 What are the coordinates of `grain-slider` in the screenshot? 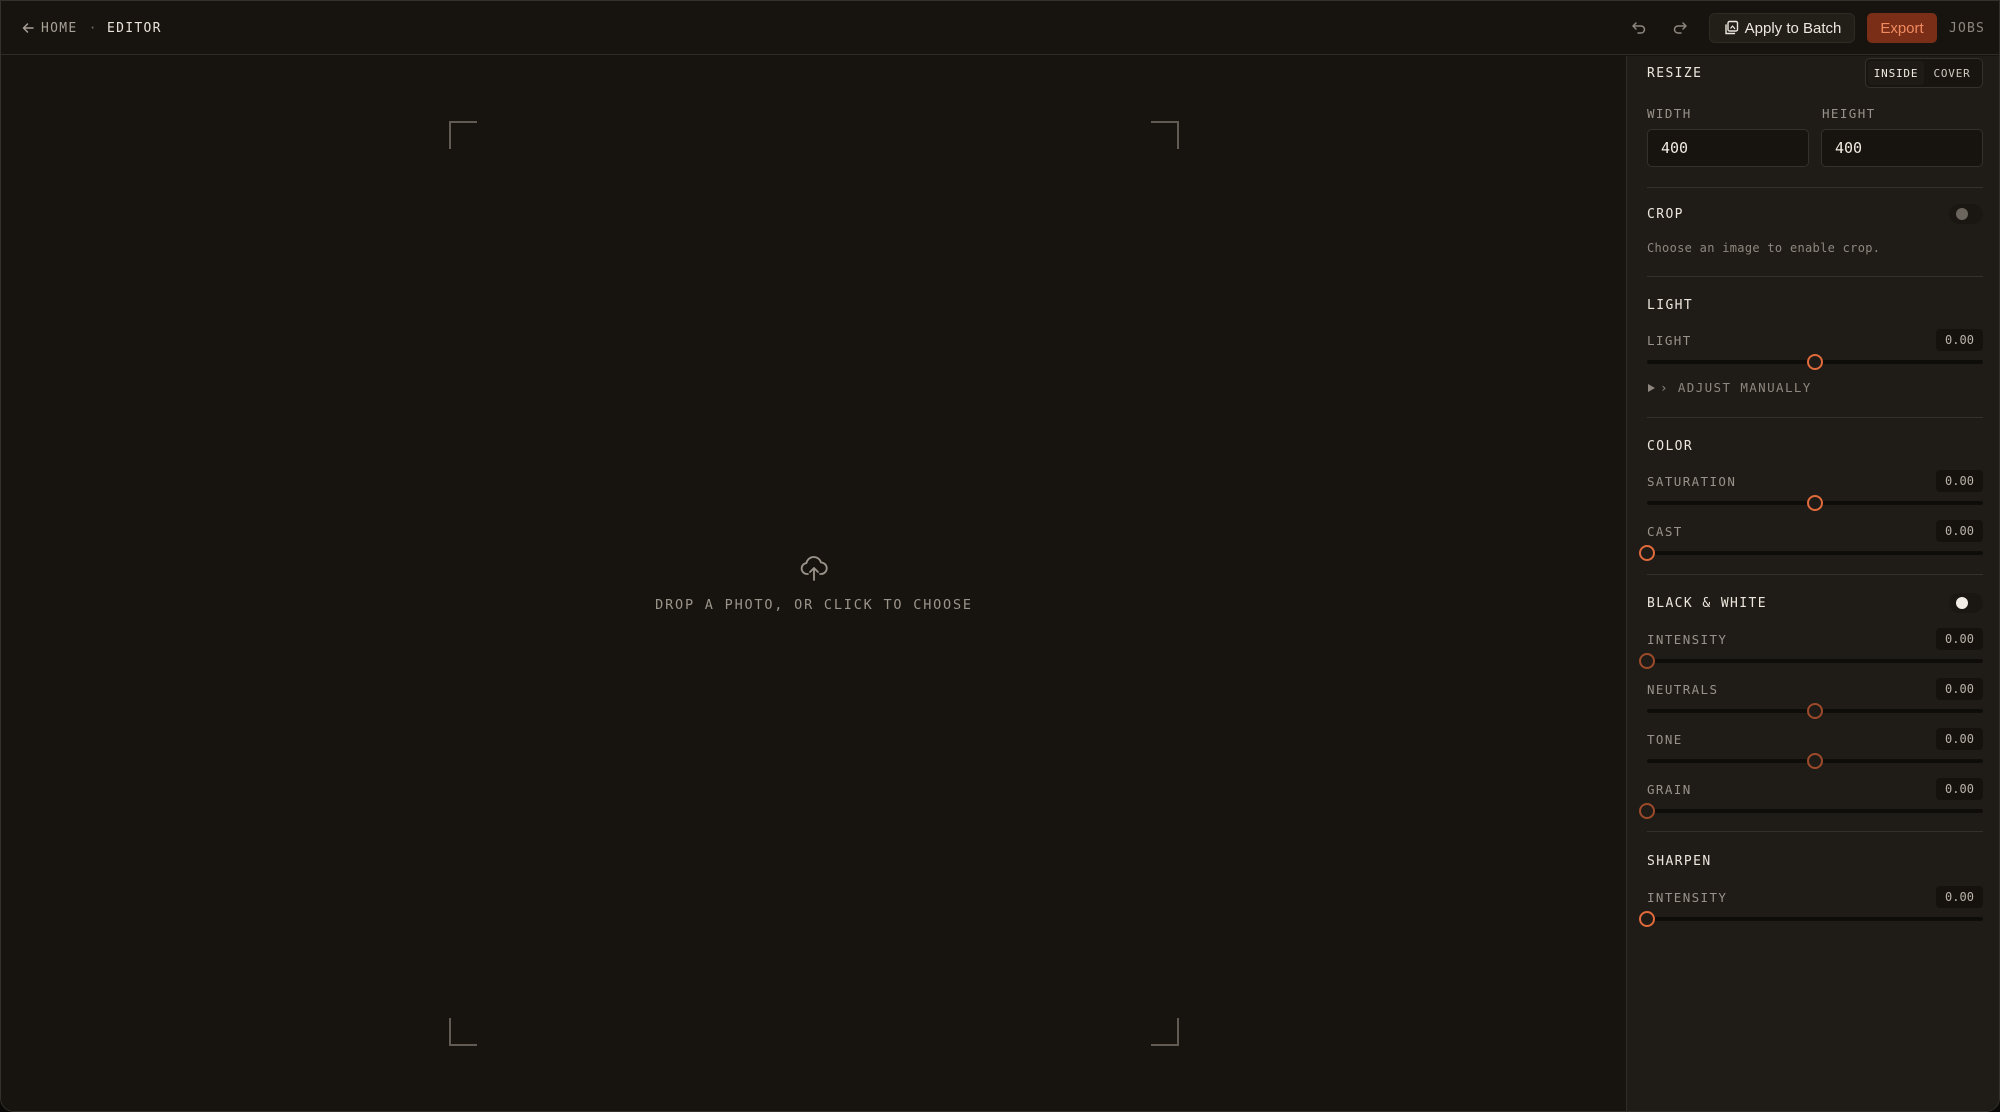 It's located at (1811, 811).